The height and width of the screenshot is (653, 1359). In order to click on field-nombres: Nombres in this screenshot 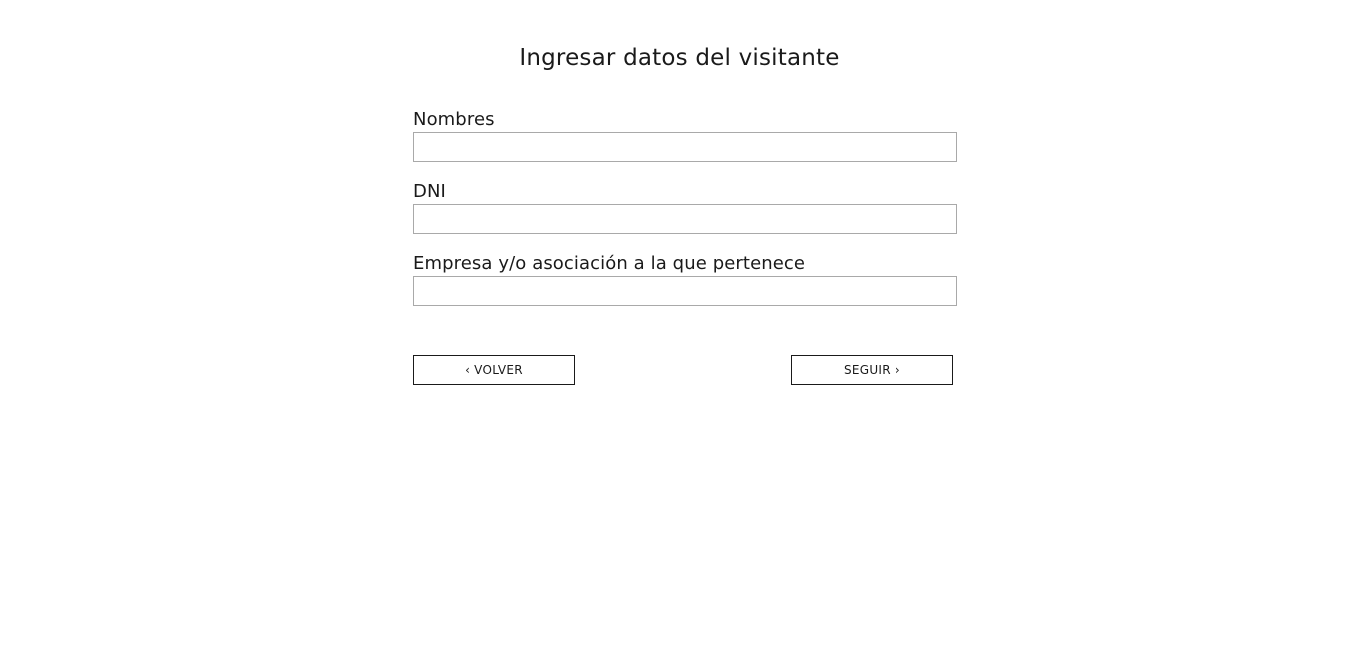, I will do `click(685, 135)`.